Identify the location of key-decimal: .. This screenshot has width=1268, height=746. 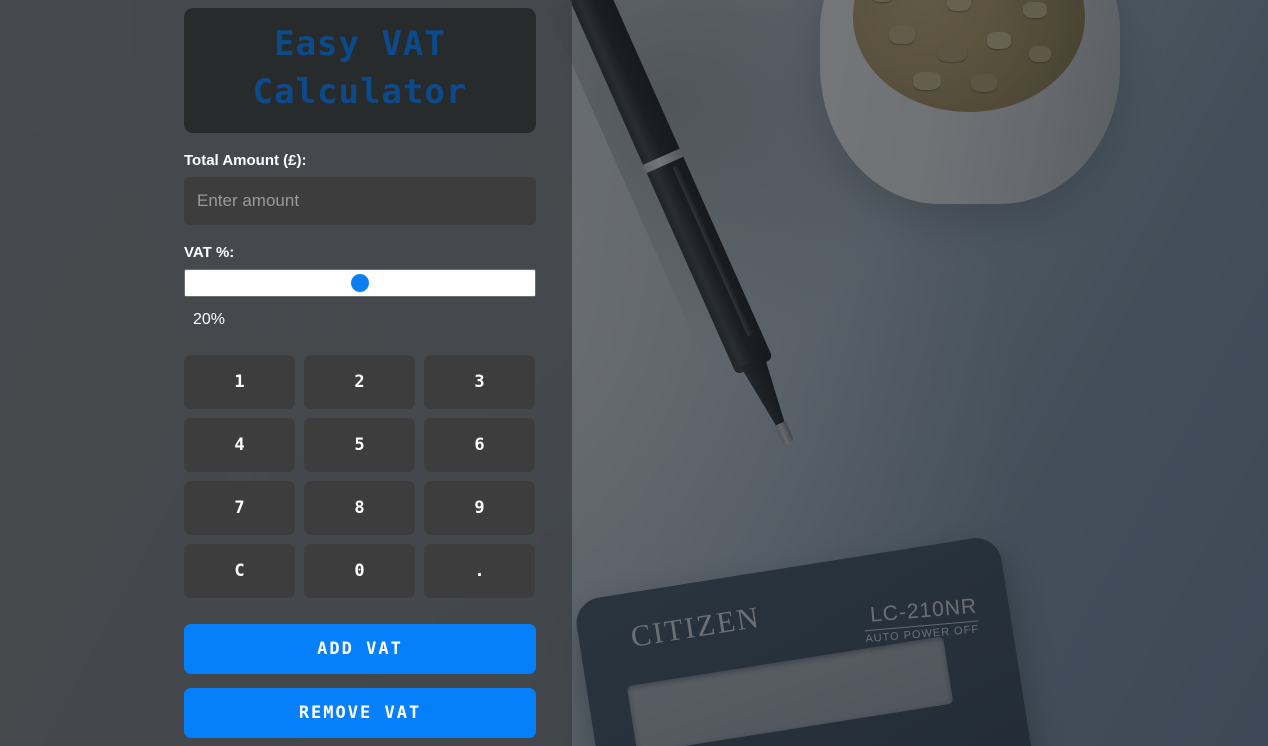
(479, 570).